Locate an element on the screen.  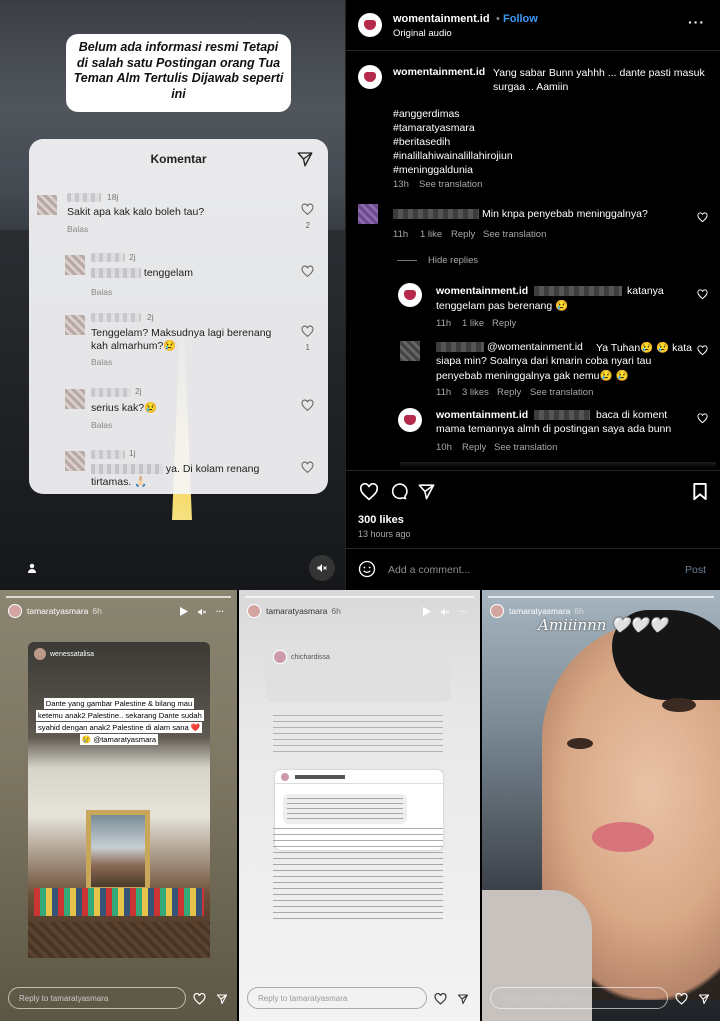
audio-label: Original audio is located at coordinates (422, 33).